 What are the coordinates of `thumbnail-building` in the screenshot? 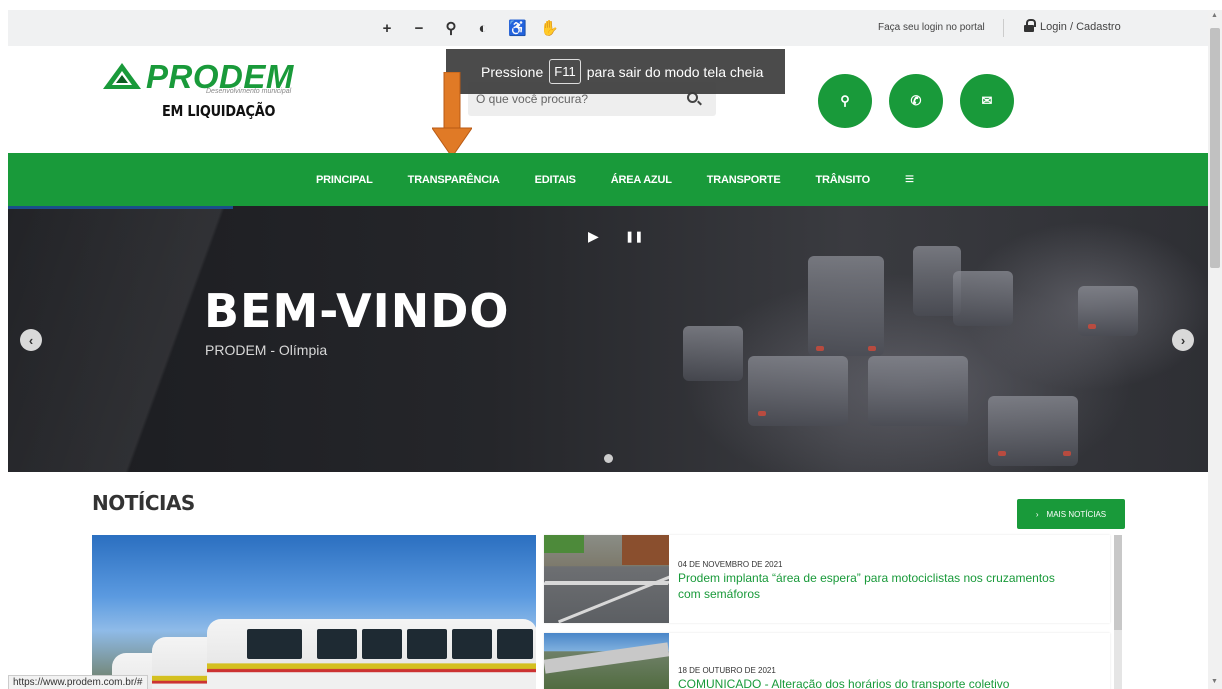 It's located at (645, 550).